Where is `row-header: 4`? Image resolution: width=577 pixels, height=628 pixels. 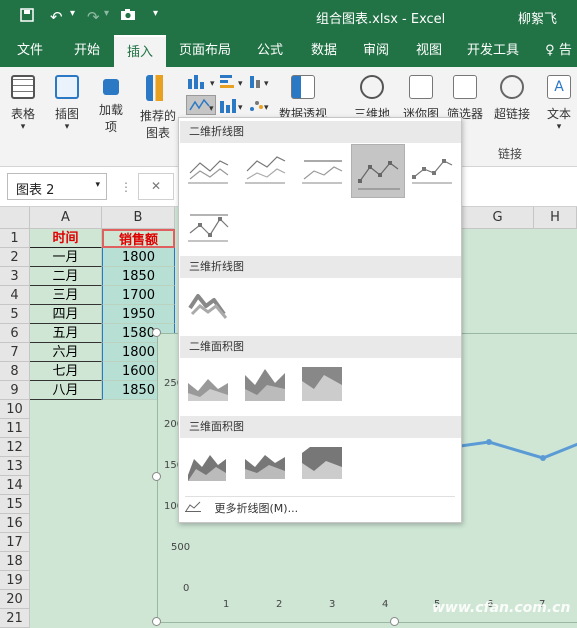 row-header: 4 is located at coordinates (15, 295).